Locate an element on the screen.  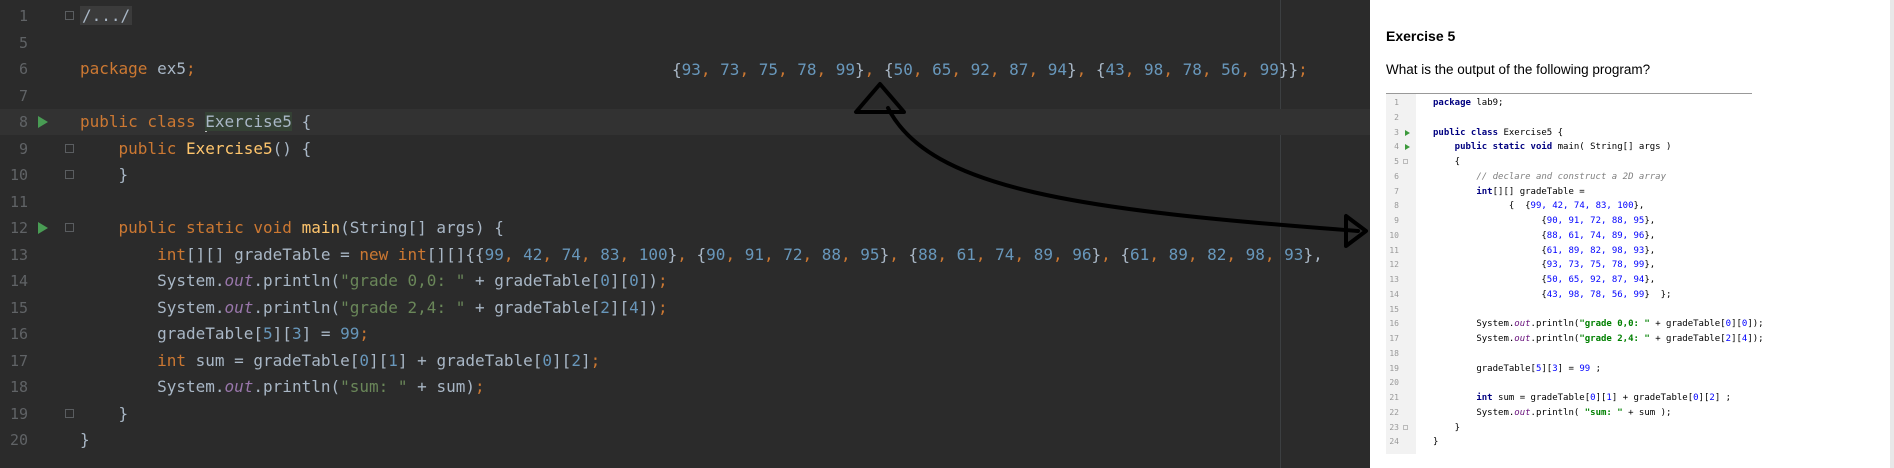
code-token: 92 is located at coordinates (980, 69).